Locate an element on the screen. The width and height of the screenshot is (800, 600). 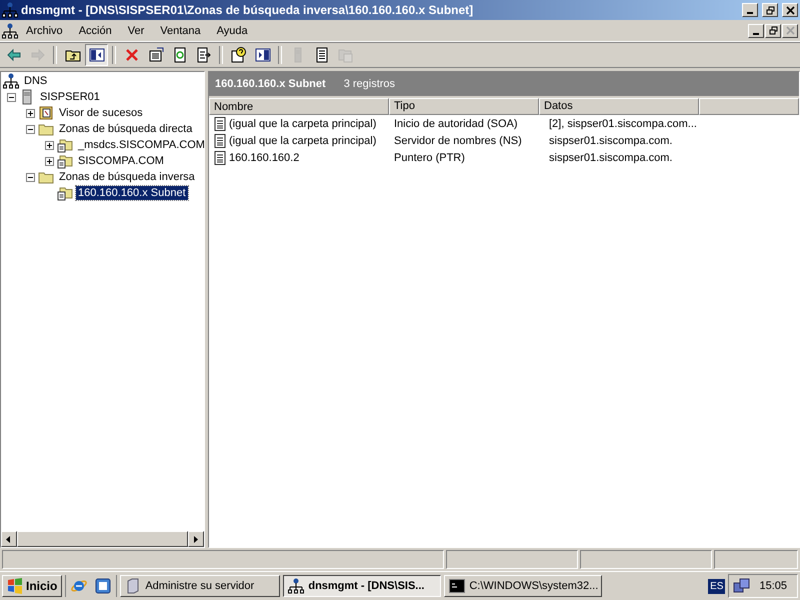
tree-item: SISPSER01 is located at coordinates (70, 97).